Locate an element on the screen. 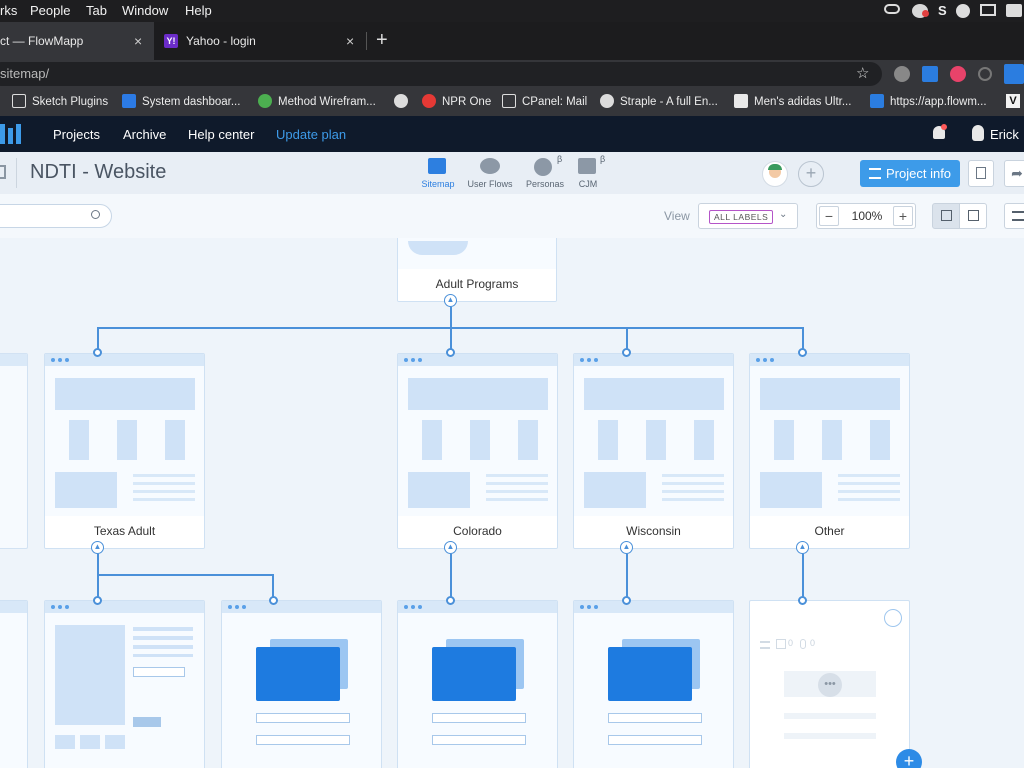 The width and height of the screenshot is (1024, 768). tab-title: ct — FlowMapp is located at coordinates (42, 41).